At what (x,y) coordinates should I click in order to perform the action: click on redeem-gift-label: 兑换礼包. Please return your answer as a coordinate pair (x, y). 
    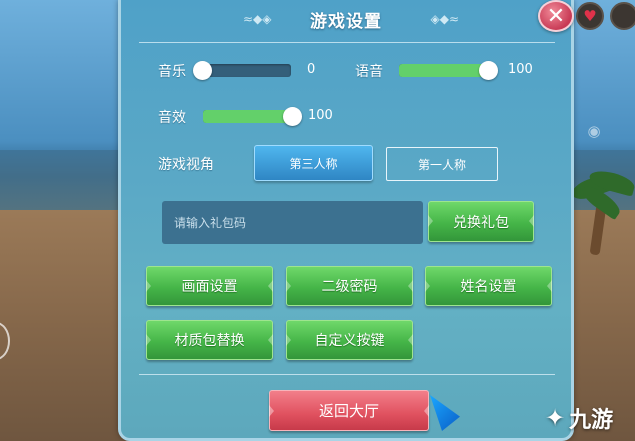
    Looking at the image, I should click on (481, 222).